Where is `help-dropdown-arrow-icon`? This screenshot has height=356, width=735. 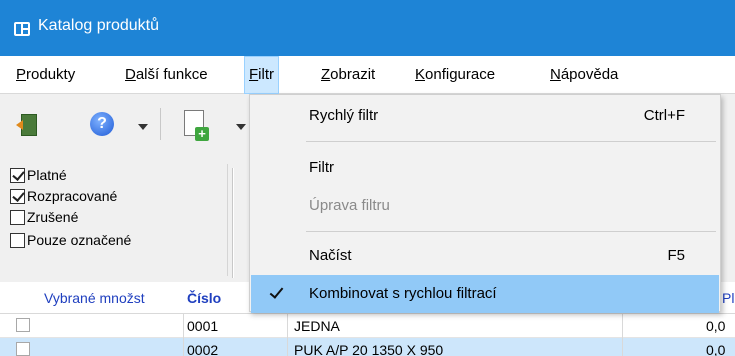 help-dropdown-arrow-icon is located at coordinates (143, 127).